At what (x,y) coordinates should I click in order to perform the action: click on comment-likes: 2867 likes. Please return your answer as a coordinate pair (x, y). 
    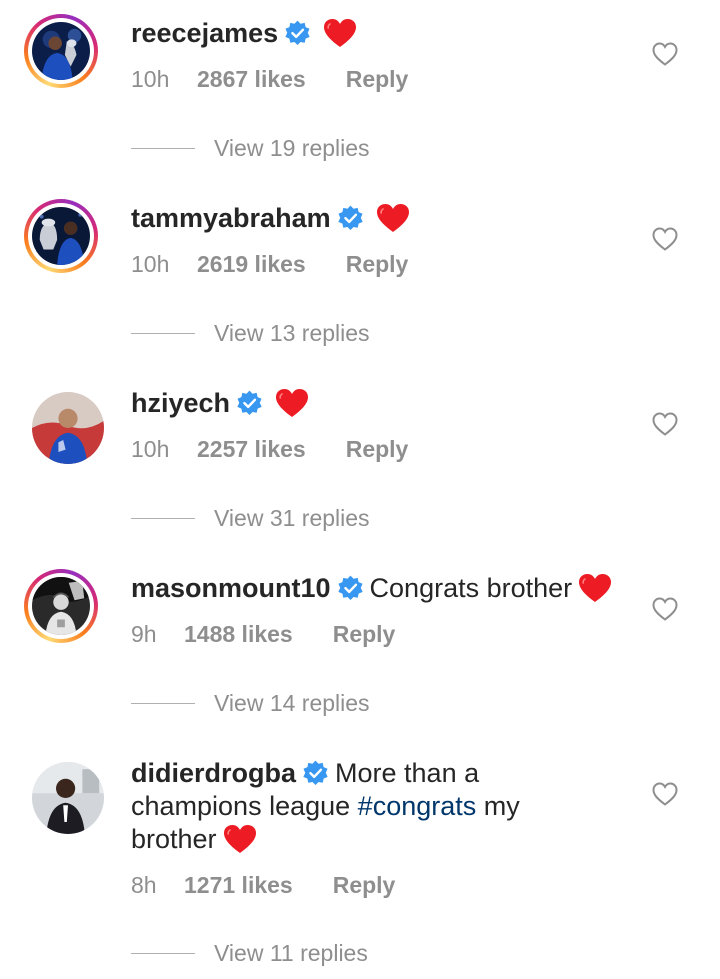
    Looking at the image, I should click on (251, 79).